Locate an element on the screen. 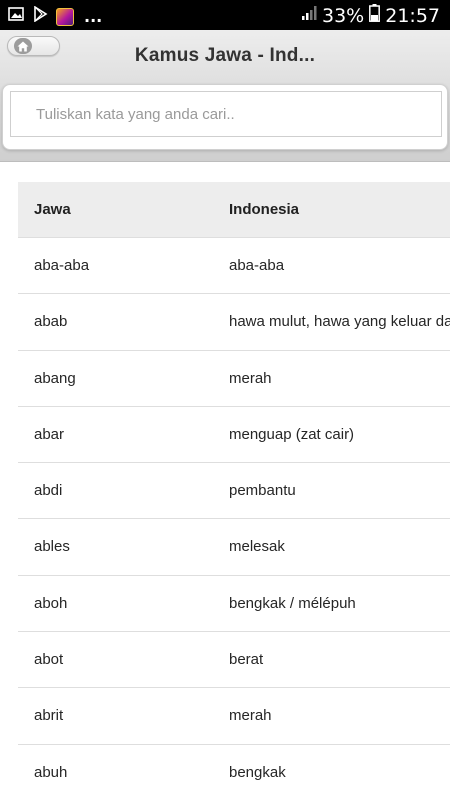 The image size is (450, 800). search-container is located at coordinates (225, 117).